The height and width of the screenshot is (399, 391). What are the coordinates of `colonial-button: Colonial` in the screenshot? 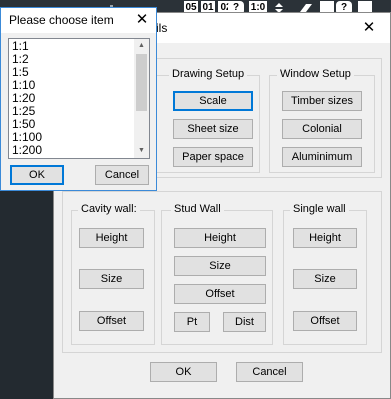 It's located at (322, 129).